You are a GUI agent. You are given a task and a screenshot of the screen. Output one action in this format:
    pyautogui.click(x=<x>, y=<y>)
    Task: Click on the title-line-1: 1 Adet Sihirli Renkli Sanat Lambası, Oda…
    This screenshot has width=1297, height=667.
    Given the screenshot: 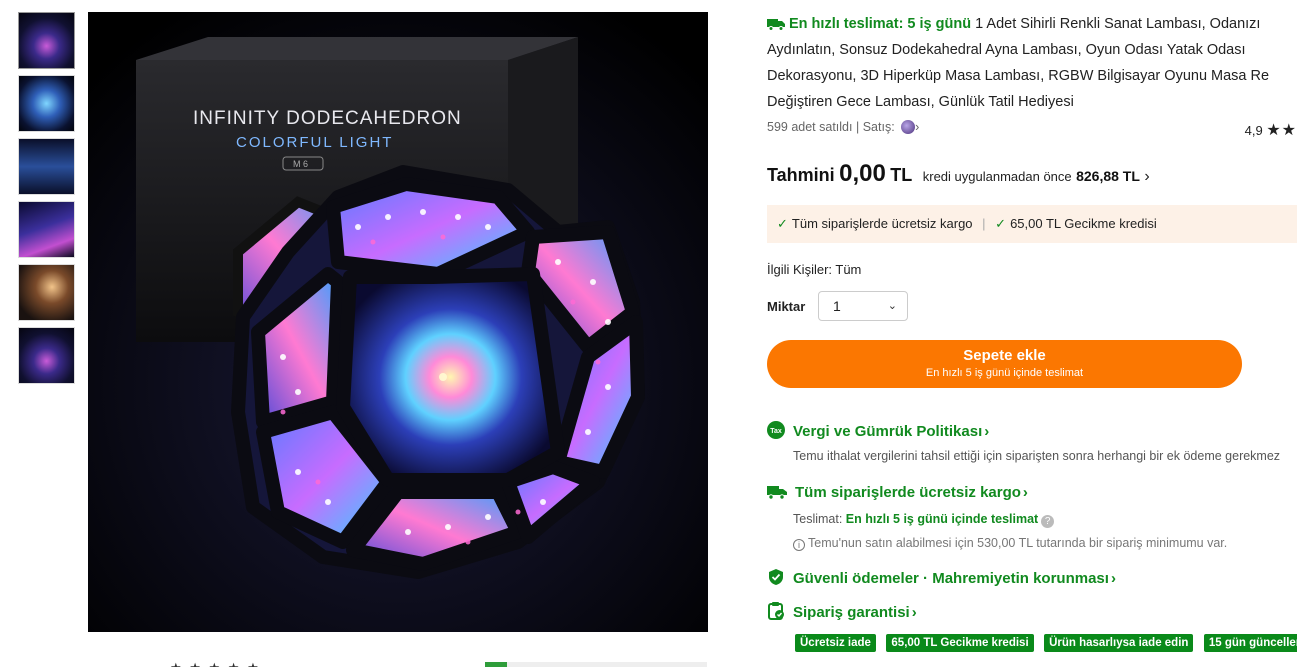 What is the action you would take?
    pyautogui.click(x=1116, y=24)
    